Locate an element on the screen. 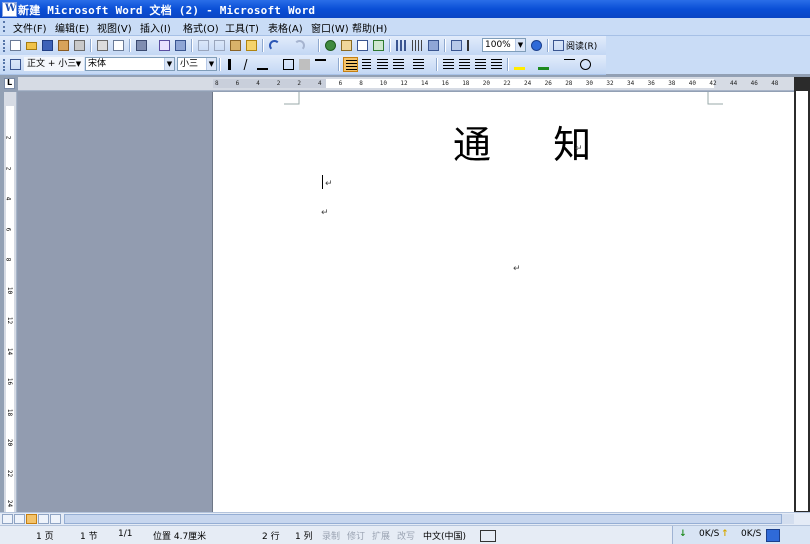  print-layout-view-button is located at coordinates (31, 519).